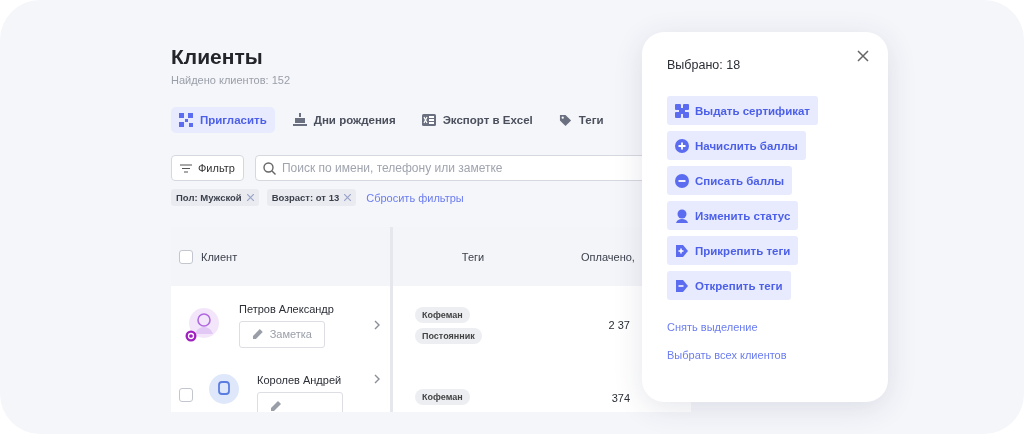 Image resolution: width=1024 pixels, height=434 pixels. I want to click on cake-icon, so click(299, 120).